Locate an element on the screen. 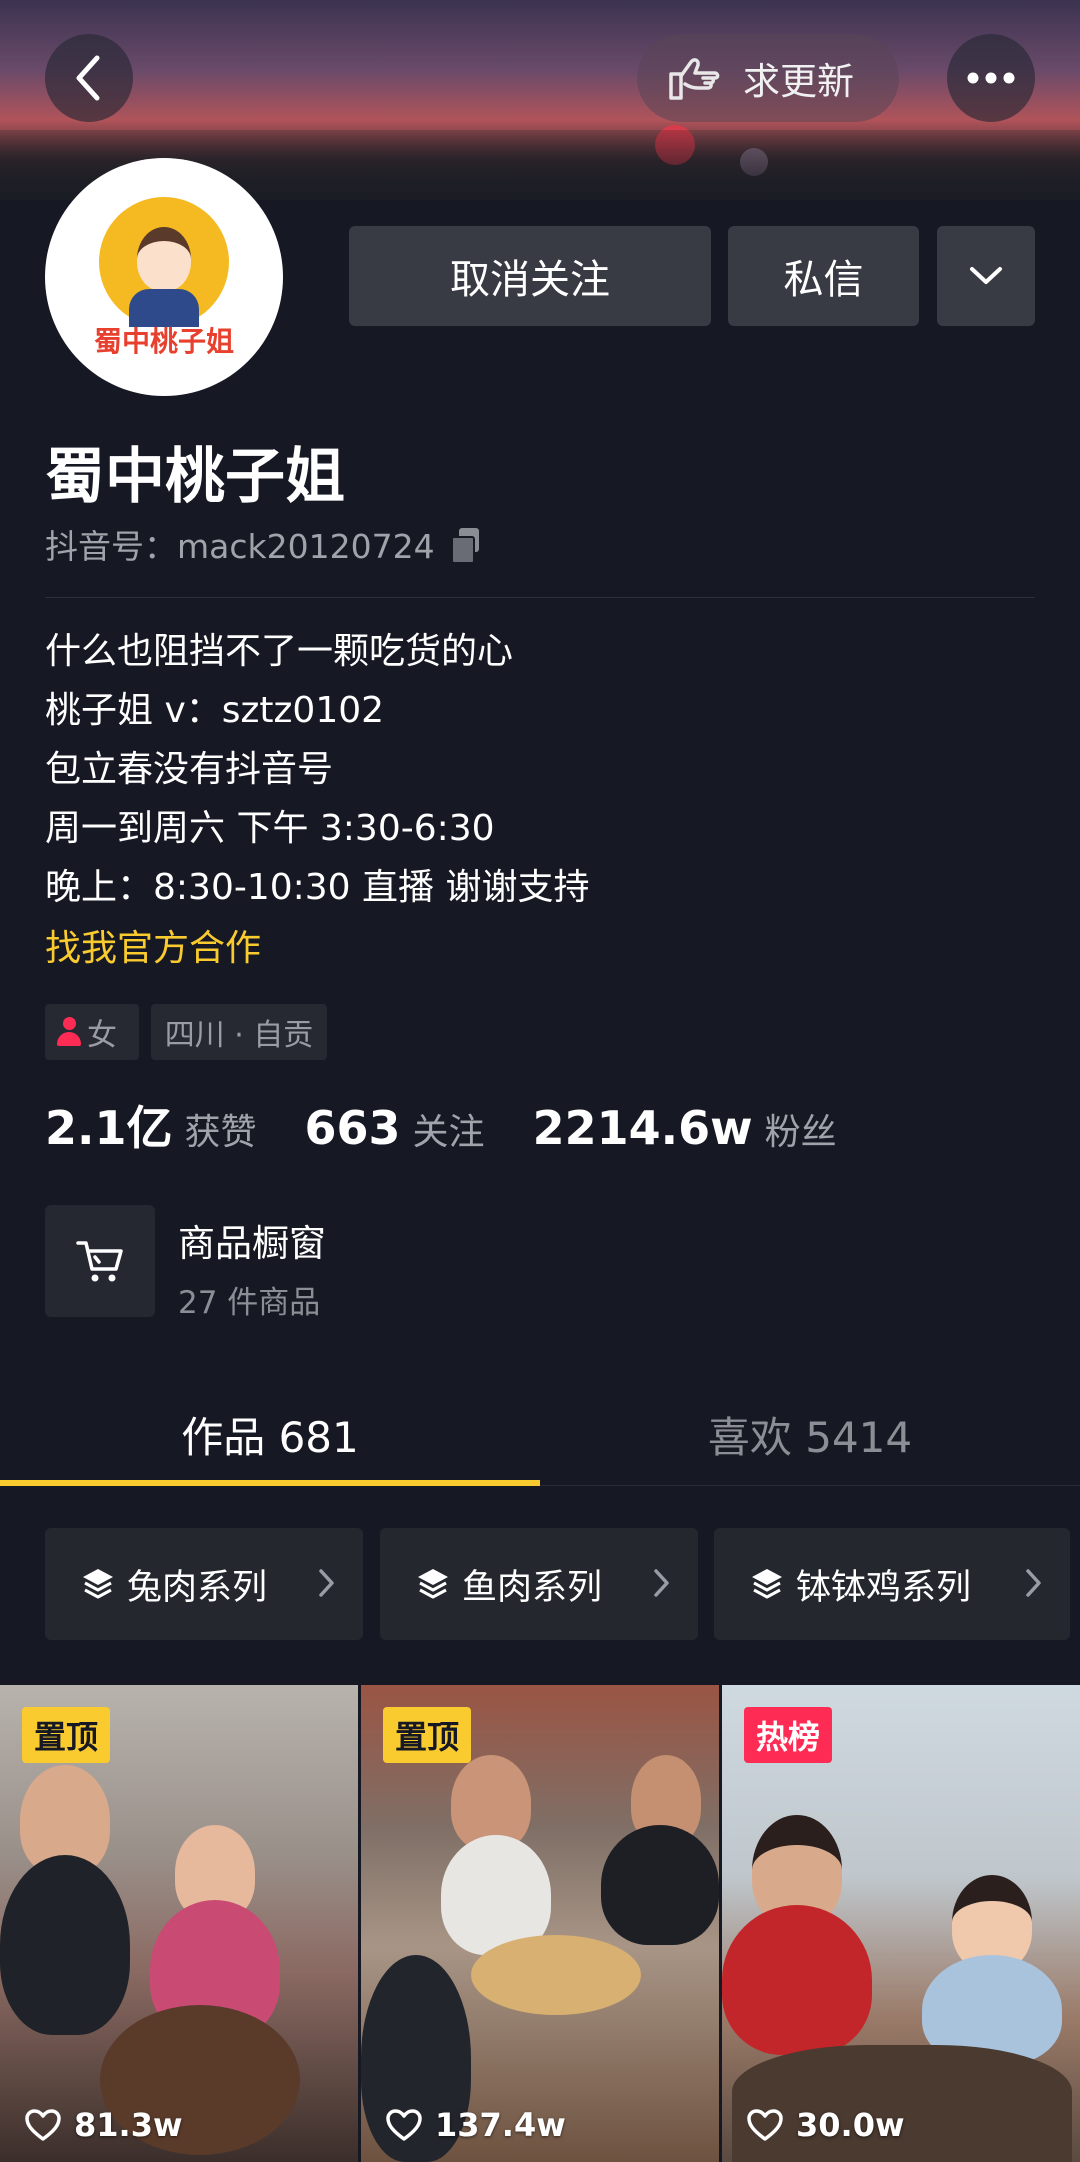 This screenshot has width=1080, height=2162. video-likes: 137.4w is located at coordinates (475, 2125).